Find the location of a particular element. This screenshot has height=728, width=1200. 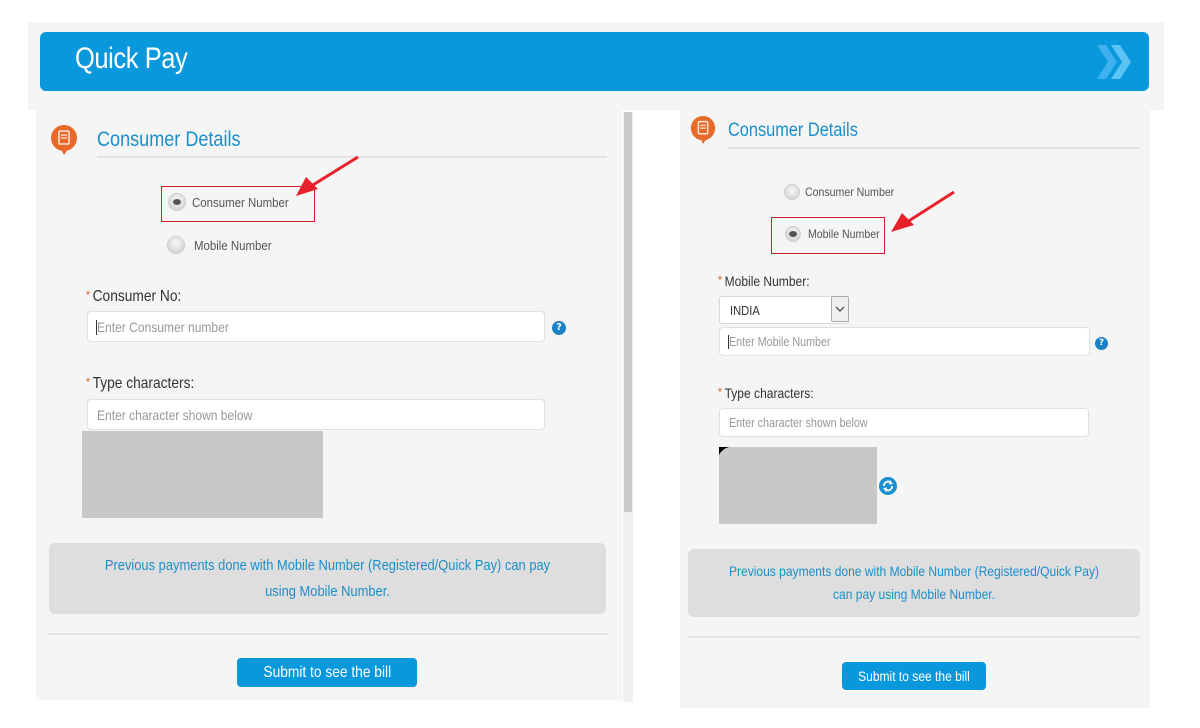

mobile-number-input: Enter Mobile Number is located at coordinates (904, 341).